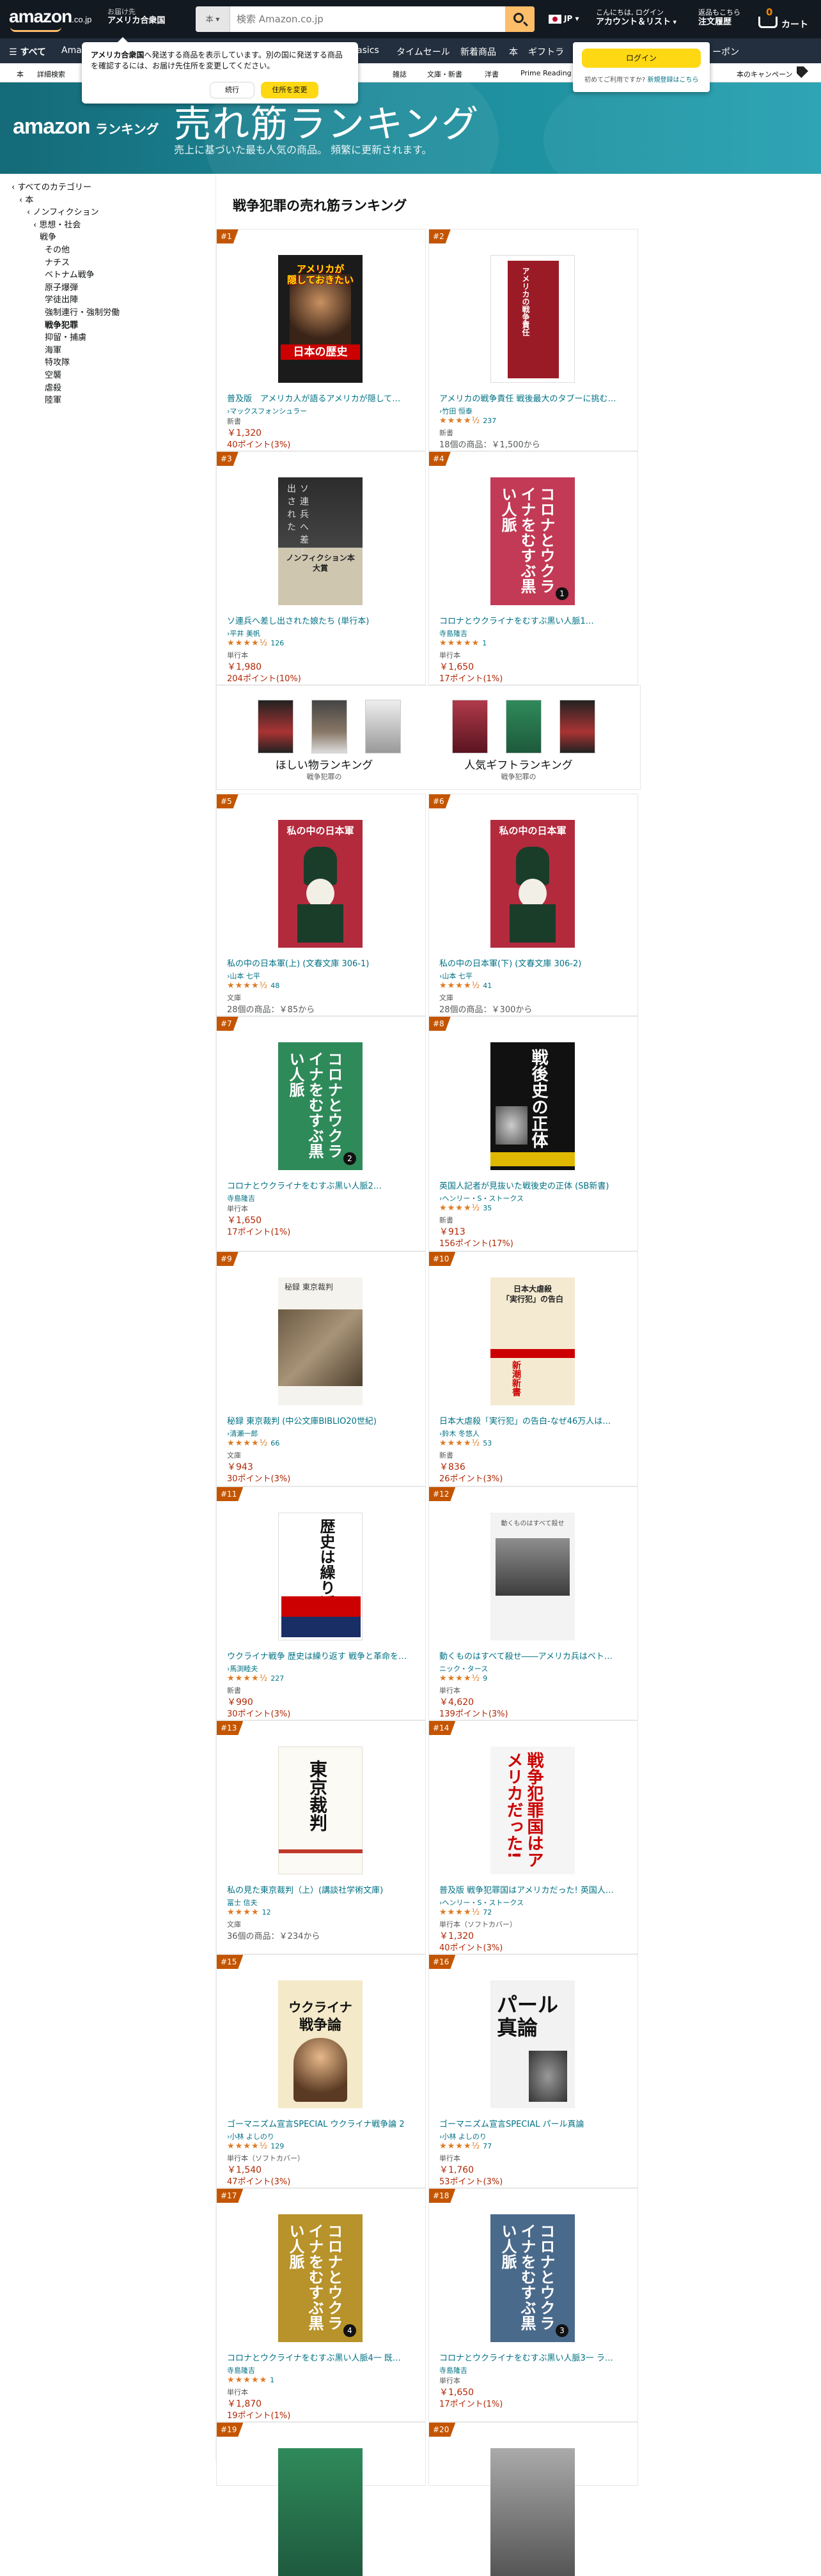  Describe the element at coordinates (535, 964) in the screenshot. I see `product-title-link: 私の中の日本軍(下) (文春文庫 306-2)` at that location.